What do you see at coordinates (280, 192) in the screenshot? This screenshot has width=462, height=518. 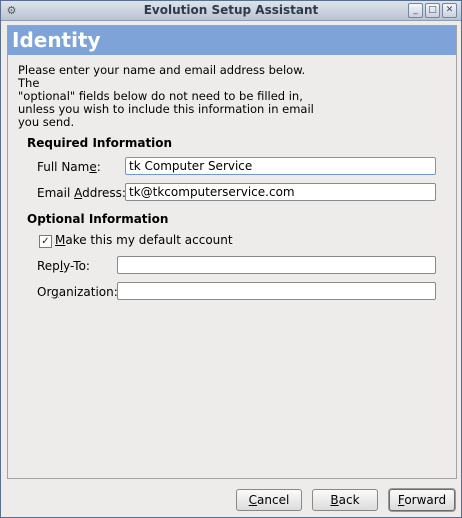 I see `email-address-input` at bounding box center [280, 192].